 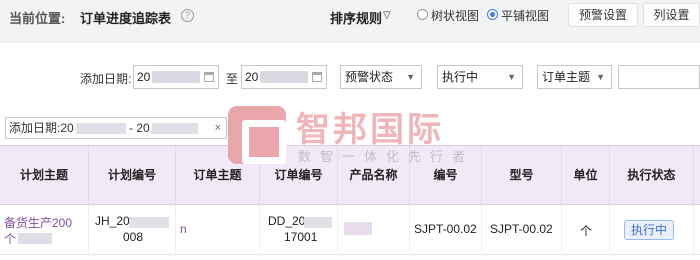 I want to click on plan-no: JH_20, so click(x=112, y=221).